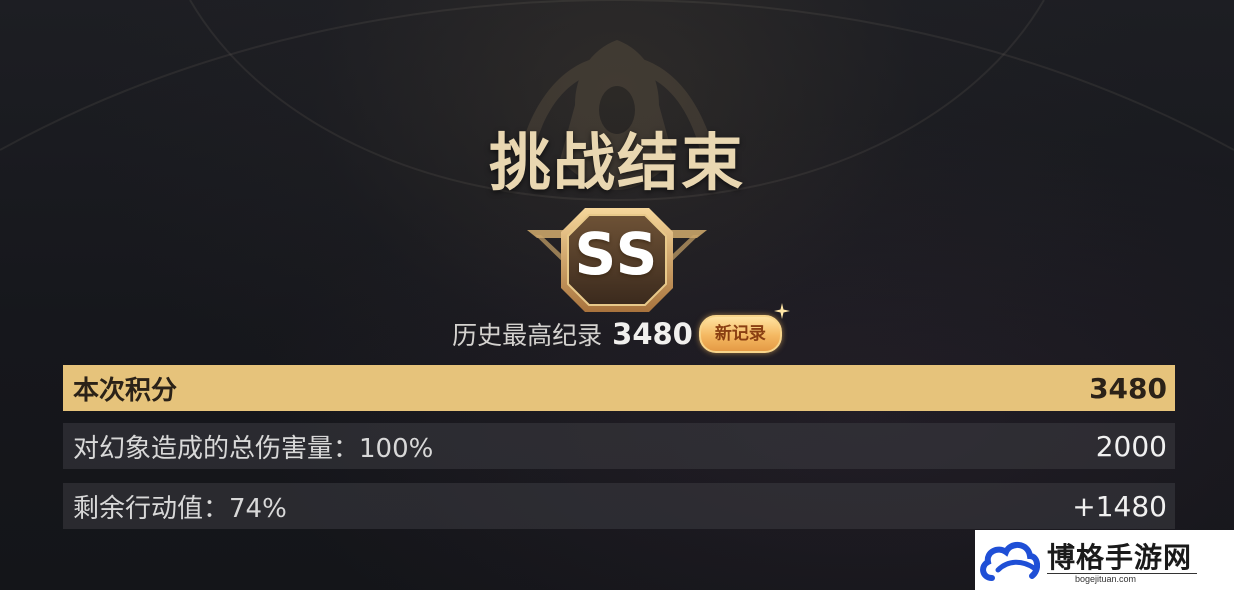 The image size is (1234, 590). I want to click on cloud-logo-icon, so click(1010, 561).